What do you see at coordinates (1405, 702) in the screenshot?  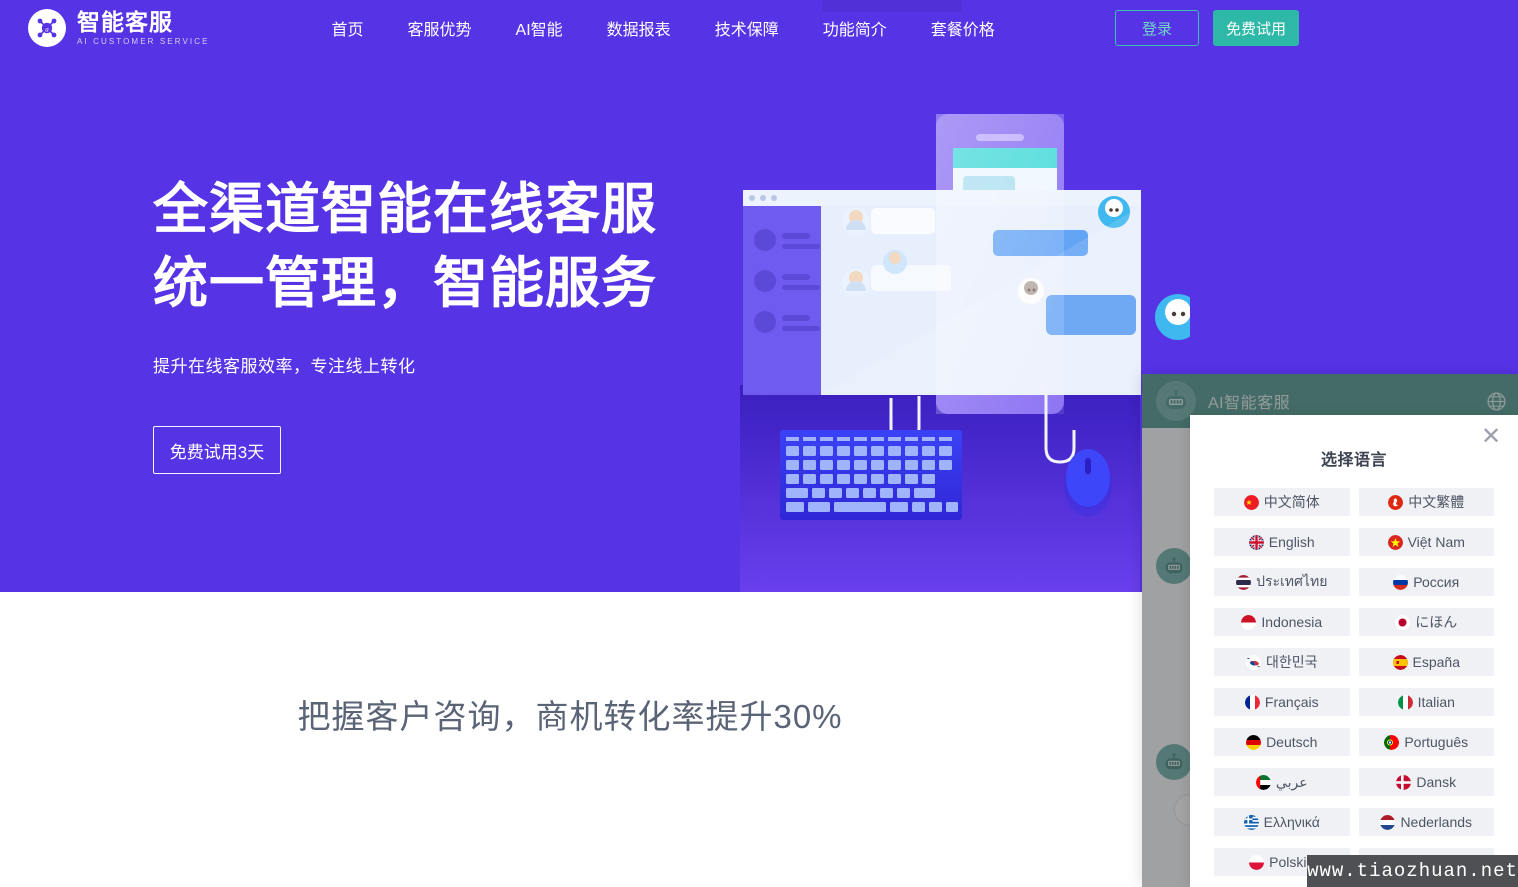 I see `flag-it-icon` at bounding box center [1405, 702].